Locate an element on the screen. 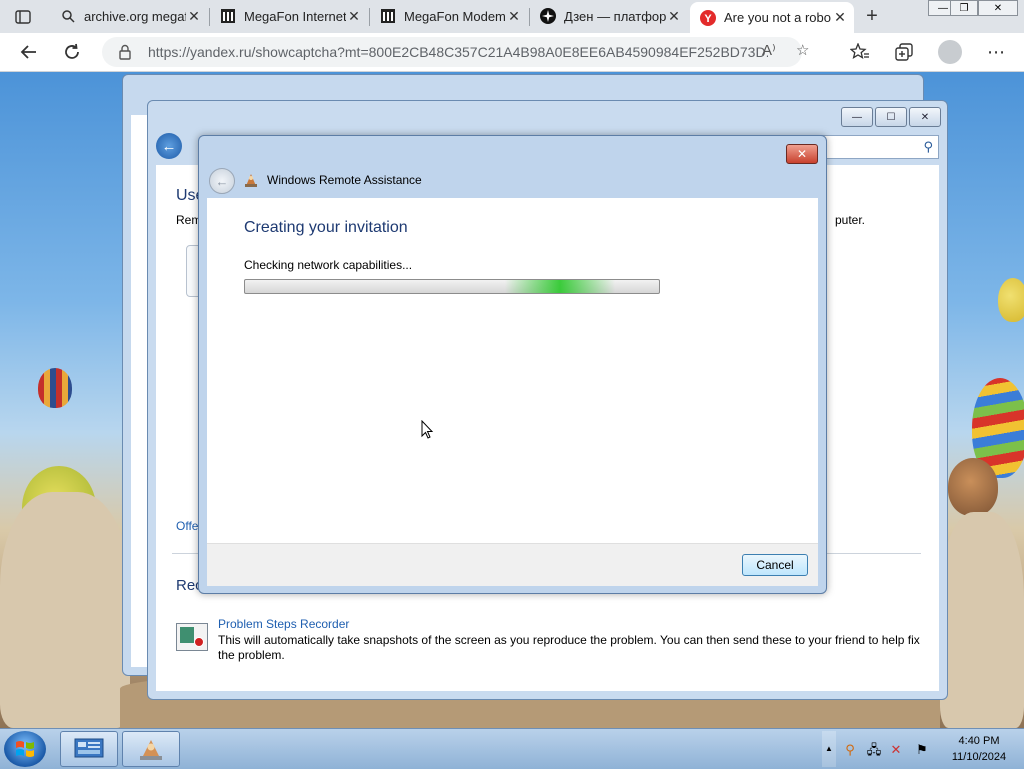  tab-megafon-modem: MegaFon Modem ✕ is located at coordinates (449, 16).